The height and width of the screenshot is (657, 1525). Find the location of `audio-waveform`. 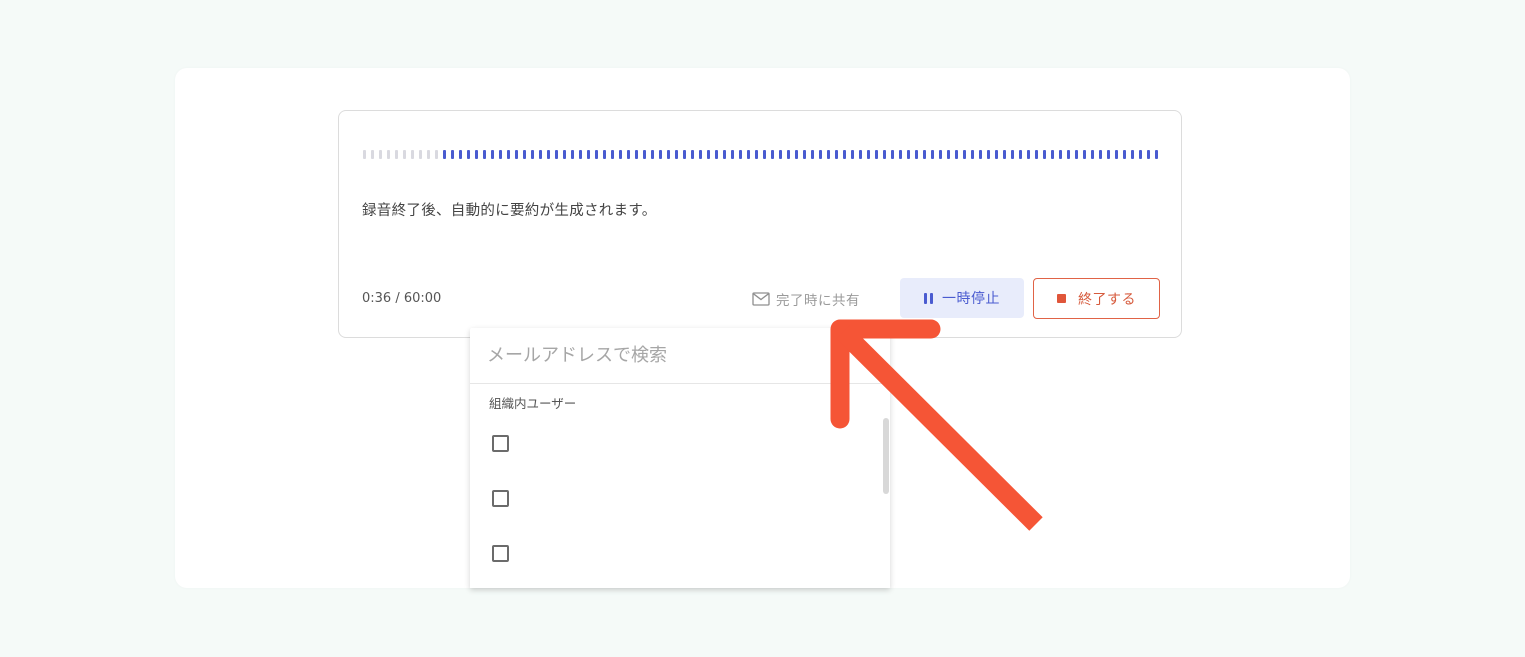

audio-waveform is located at coordinates (763, 155).